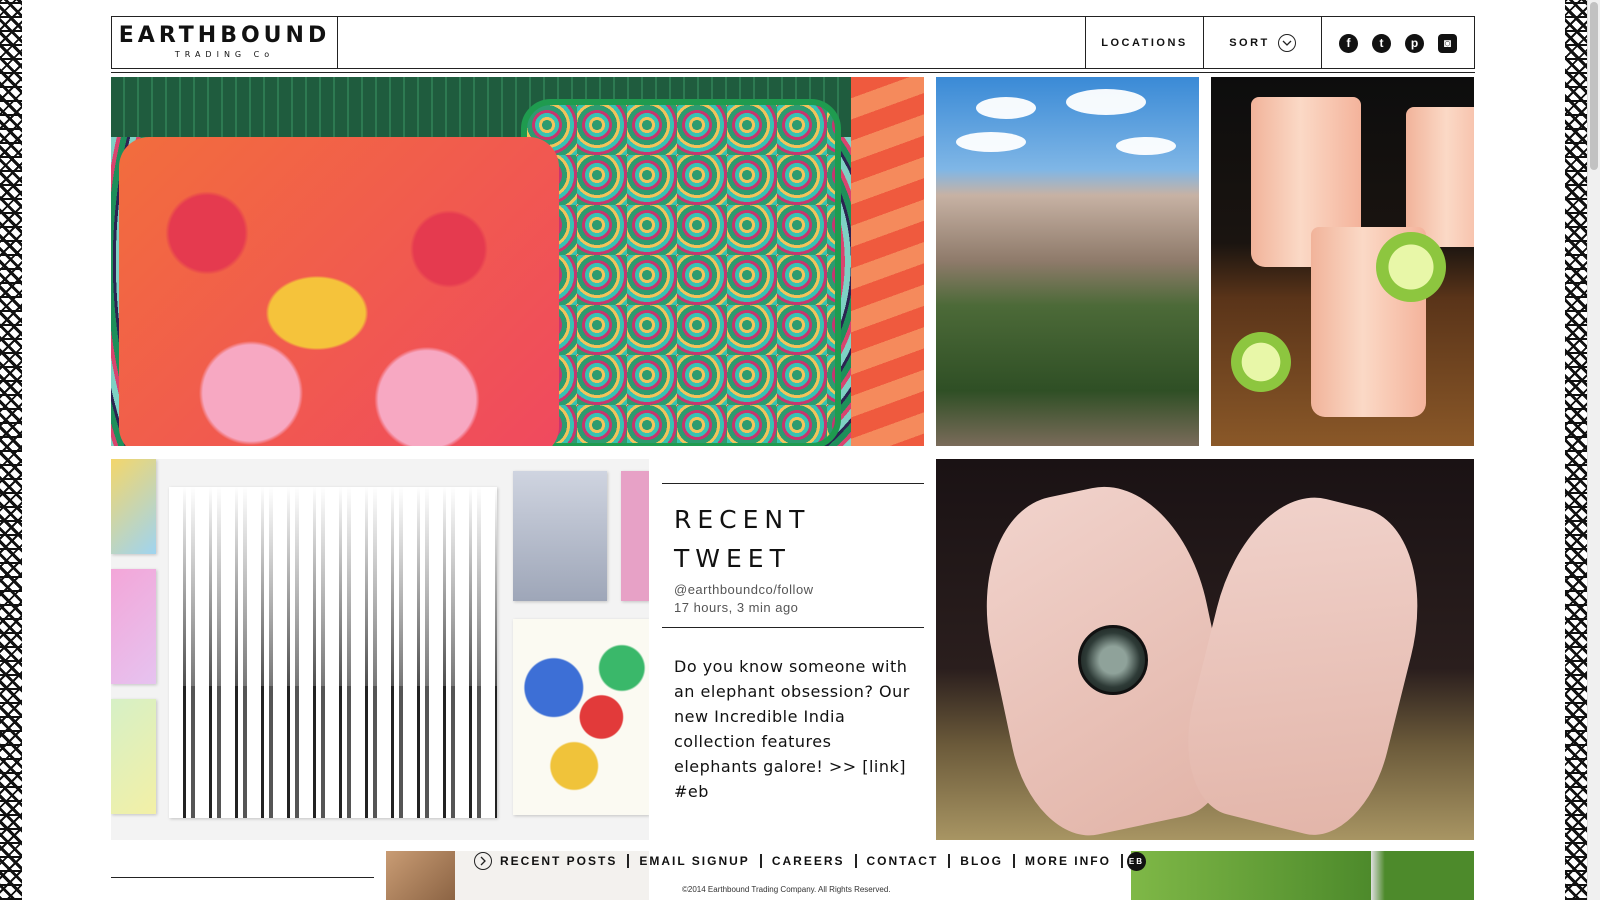 This screenshot has height=900, width=1600. What do you see at coordinates (339, 291) in the screenshot?
I see `ganesha-pillow` at bounding box center [339, 291].